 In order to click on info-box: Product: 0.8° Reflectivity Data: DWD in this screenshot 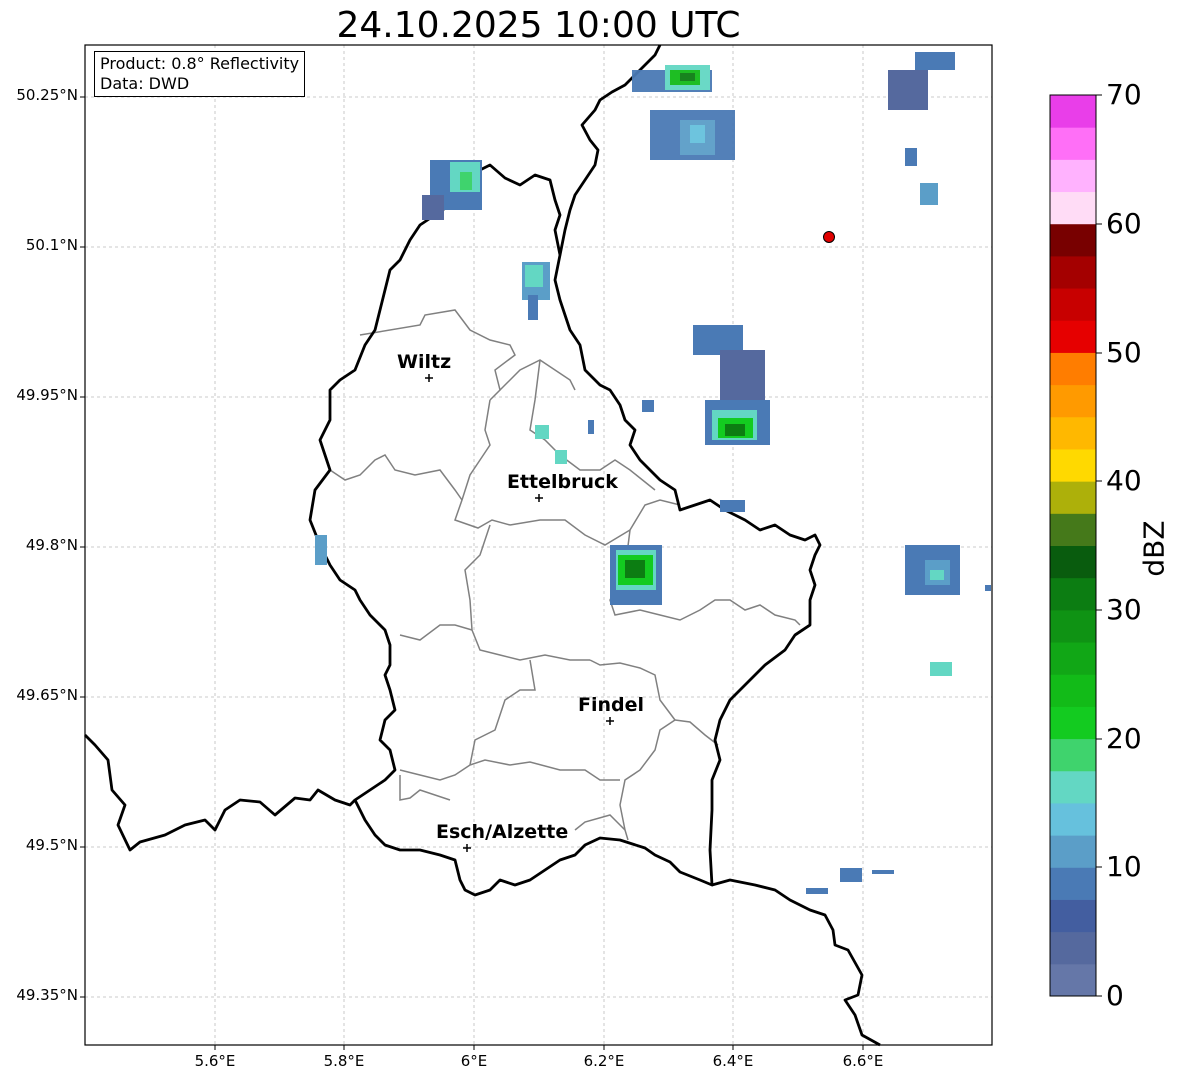, I will do `click(200, 74)`.